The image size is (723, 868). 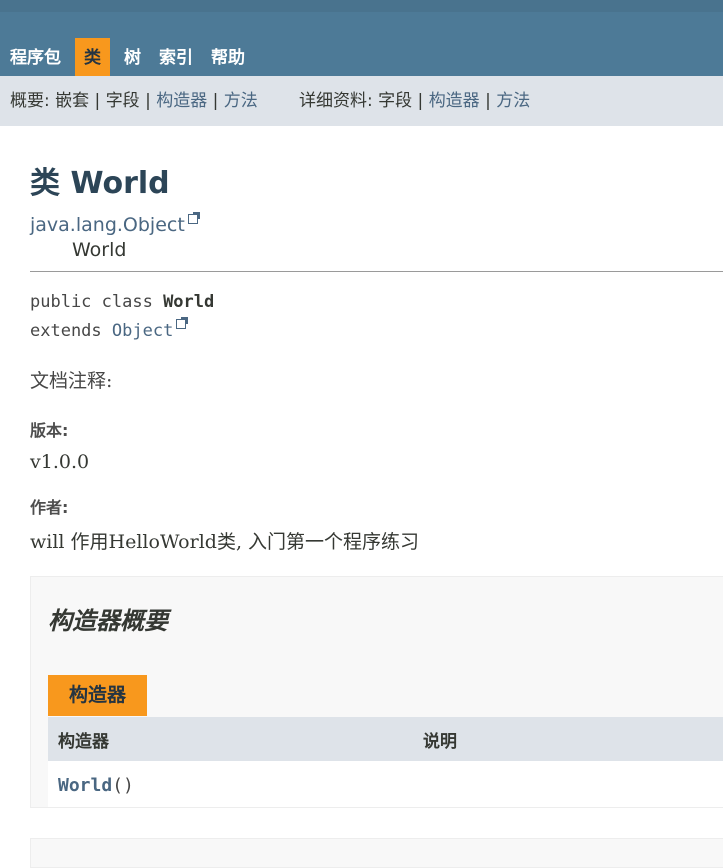 What do you see at coordinates (454, 101) in the screenshot?
I see `detail-constructor-link: 构造器` at bounding box center [454, 101].